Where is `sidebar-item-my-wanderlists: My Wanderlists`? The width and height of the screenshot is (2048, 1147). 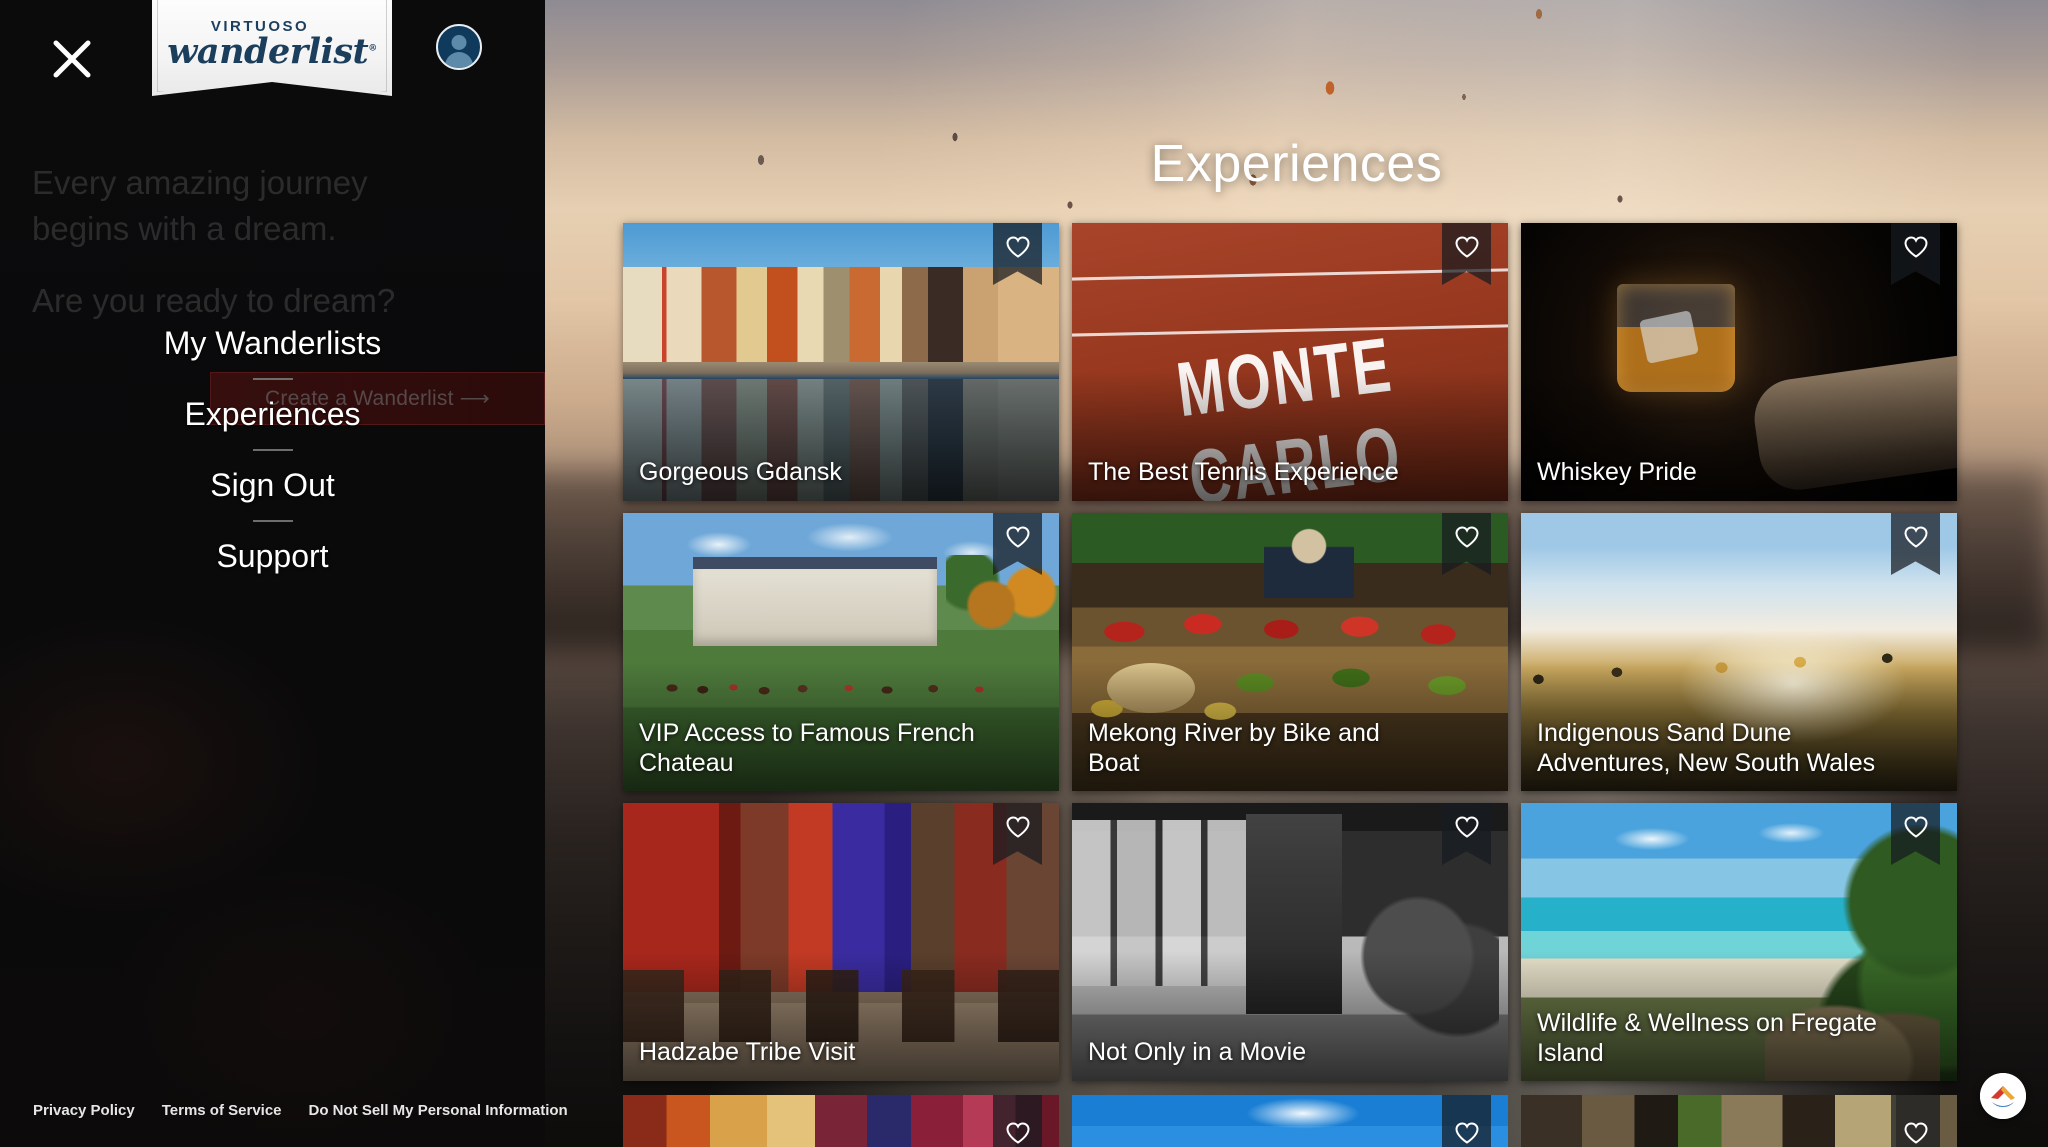 sidebar-item-my-wanderlists: My Wanderlists is located at coordinates (272, 343).